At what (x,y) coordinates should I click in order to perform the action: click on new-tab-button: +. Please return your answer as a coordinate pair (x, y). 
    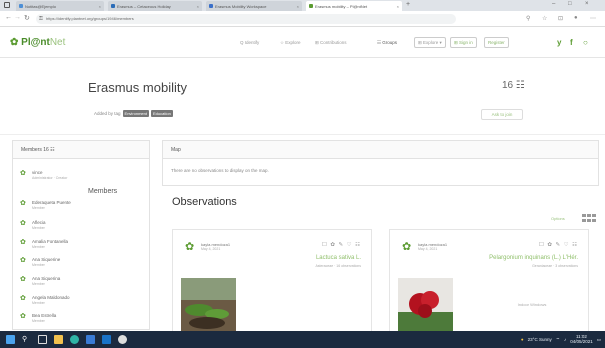
    Looking at the image, I should click on (408, 4).